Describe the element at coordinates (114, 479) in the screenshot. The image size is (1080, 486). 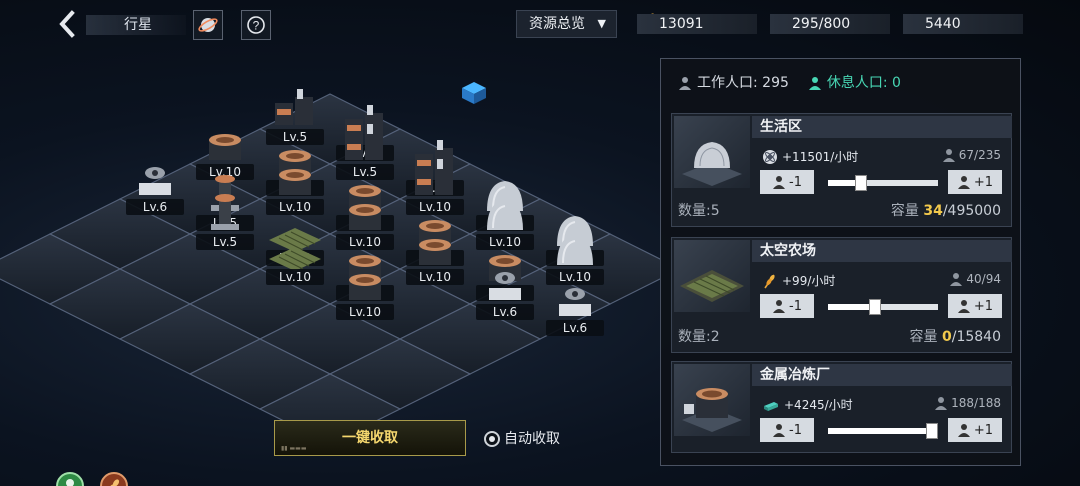
I see `harvest-boost-button` at that location.